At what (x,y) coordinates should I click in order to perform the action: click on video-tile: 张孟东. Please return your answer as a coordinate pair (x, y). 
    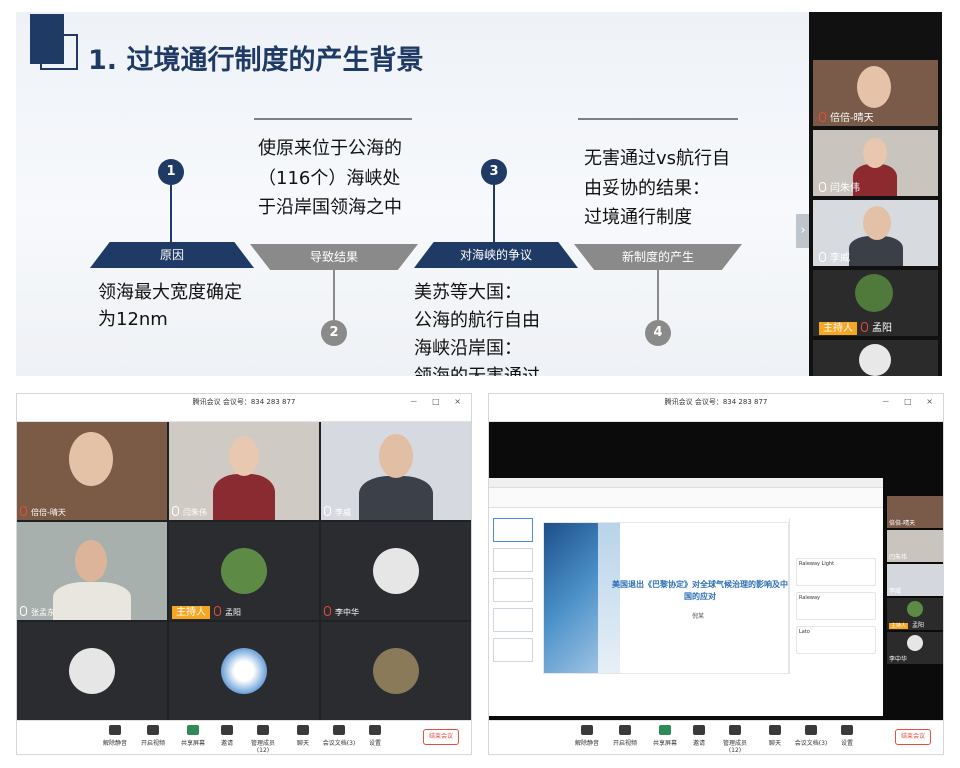
    Looking at the image, I should click on (92, 571).